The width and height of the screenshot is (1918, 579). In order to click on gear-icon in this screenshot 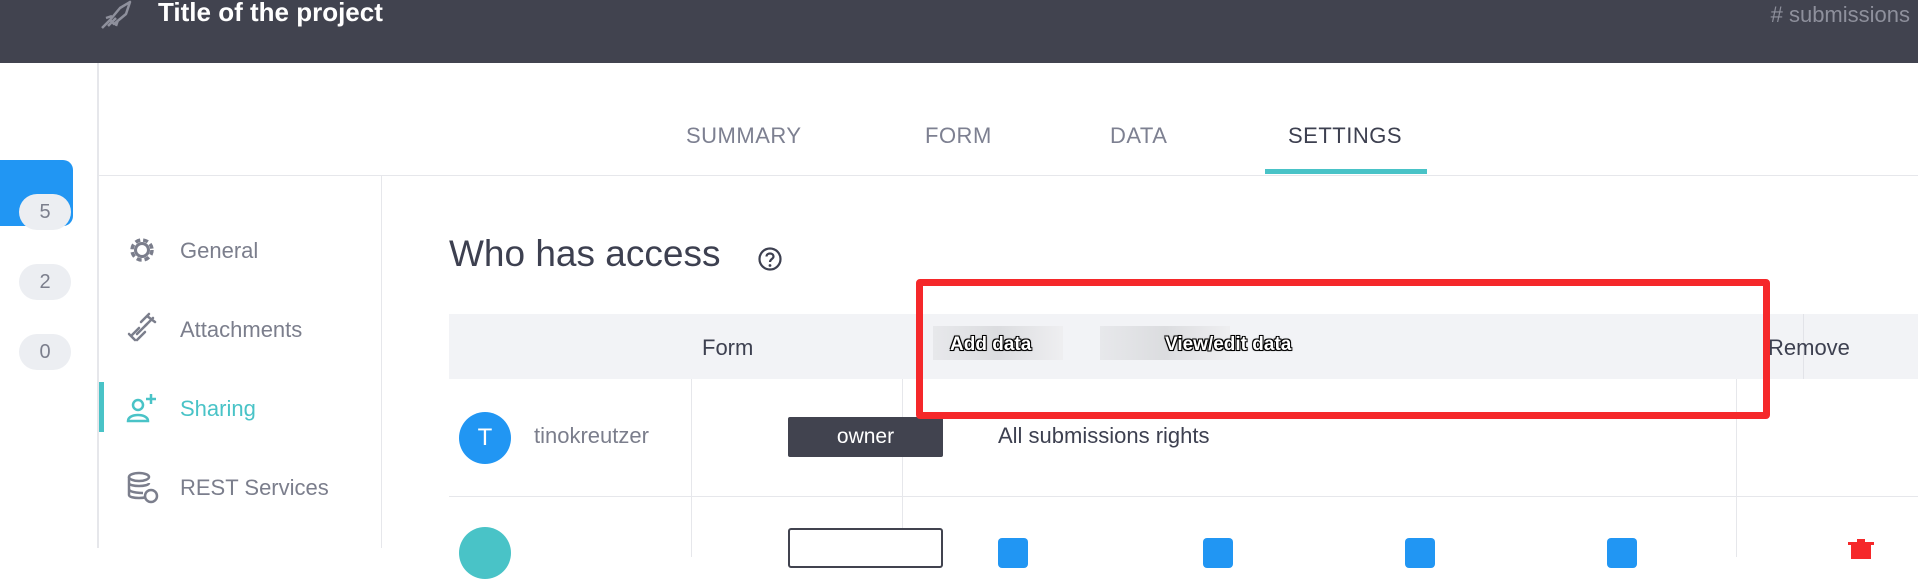, I will do `click(142, 250)`.